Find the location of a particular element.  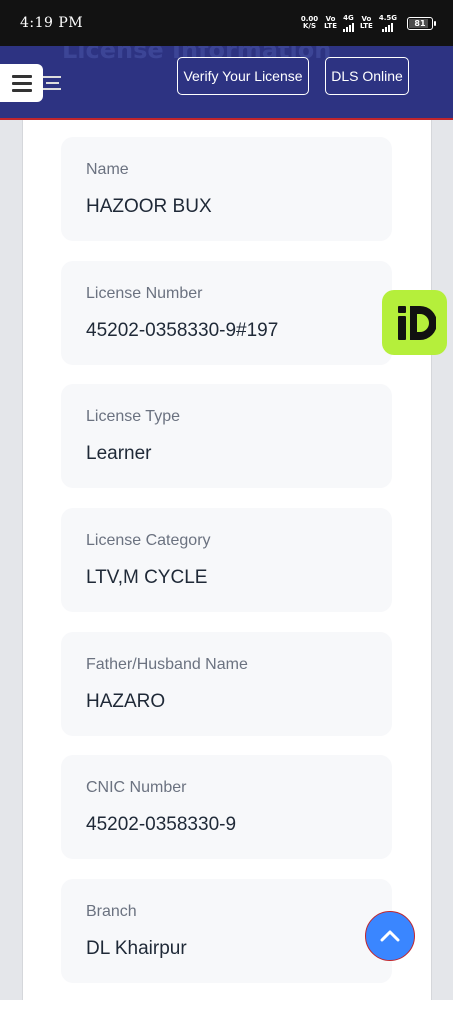

chevron-up-icon is located at coordinates (390, 936).